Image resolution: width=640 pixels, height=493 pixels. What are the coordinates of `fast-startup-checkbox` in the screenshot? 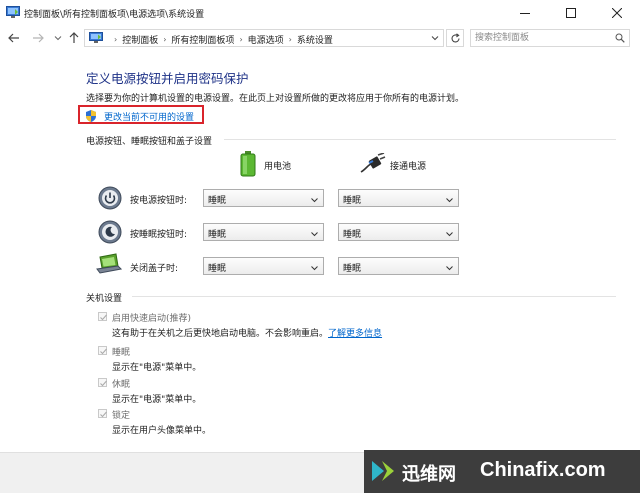 It's located at (102, 316).